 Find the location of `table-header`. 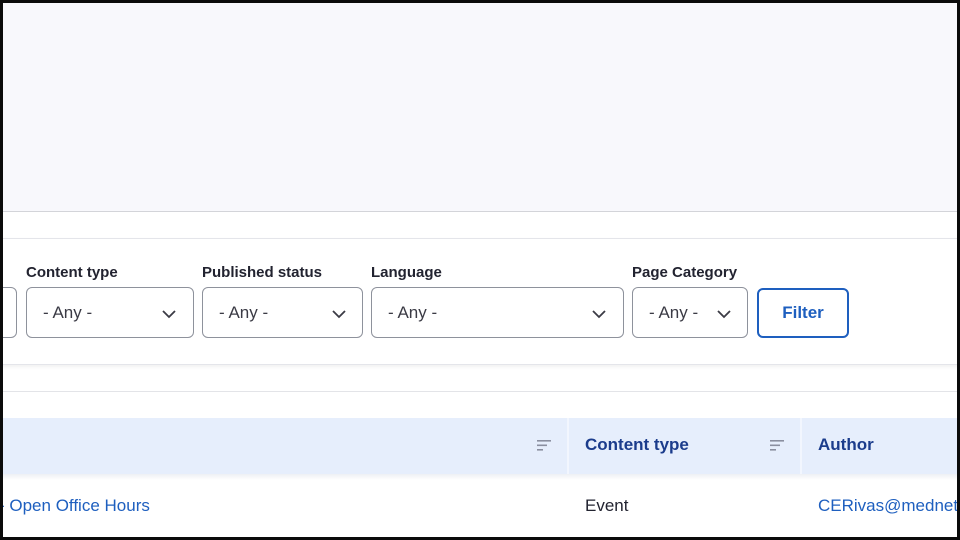

table-header is located at coordinates (480, 446).